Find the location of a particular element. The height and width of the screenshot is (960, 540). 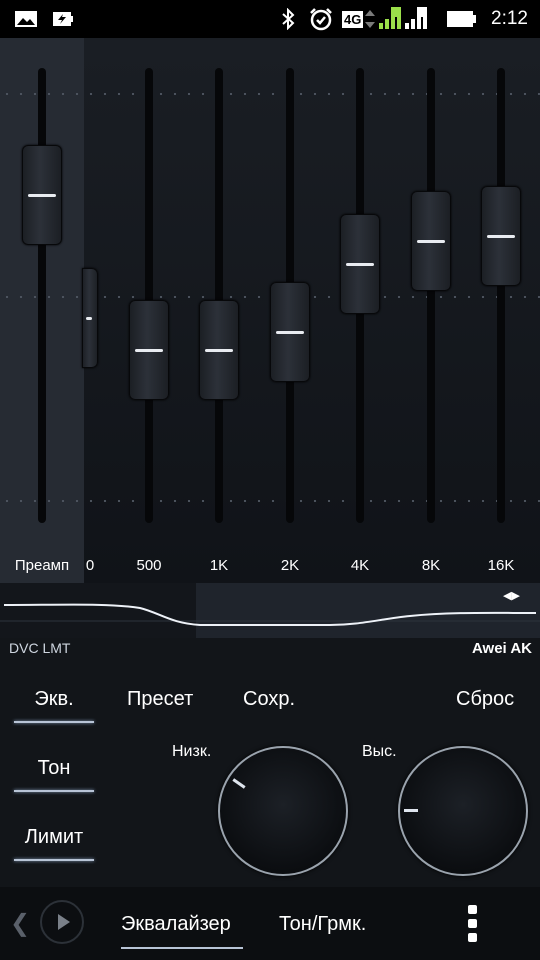

band-label: 500 is located at coordinates (149, 565).